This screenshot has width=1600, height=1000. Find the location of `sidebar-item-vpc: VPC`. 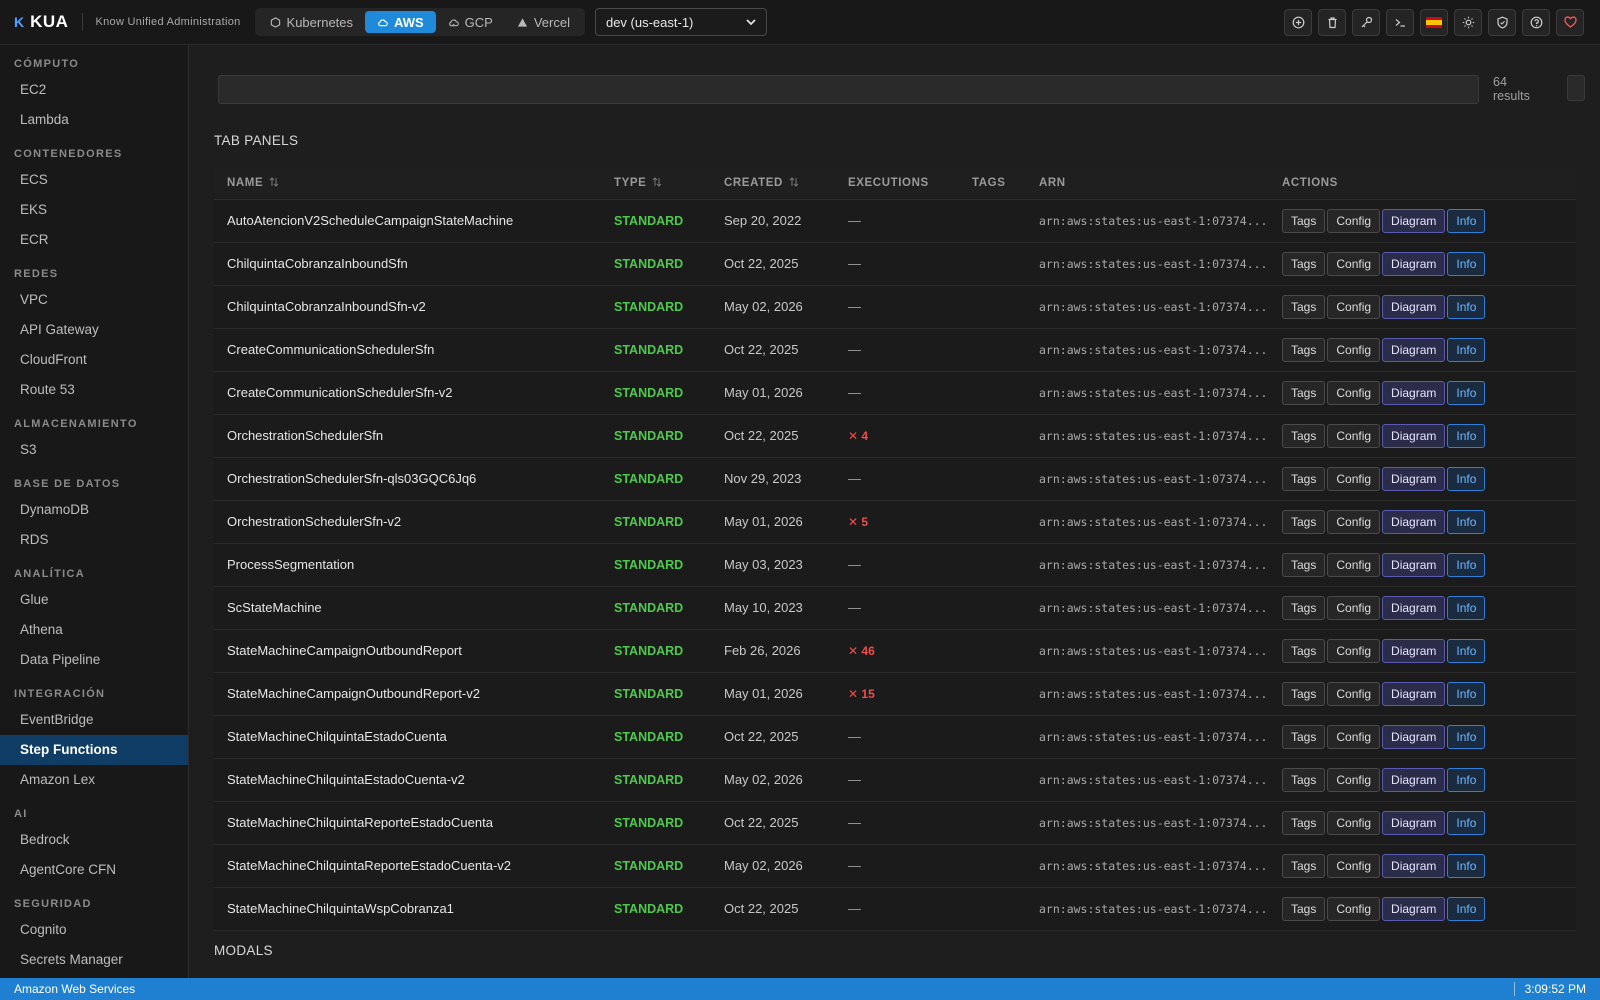

sidebar-item-vpc: VPC is located at coordinates (94, 300).